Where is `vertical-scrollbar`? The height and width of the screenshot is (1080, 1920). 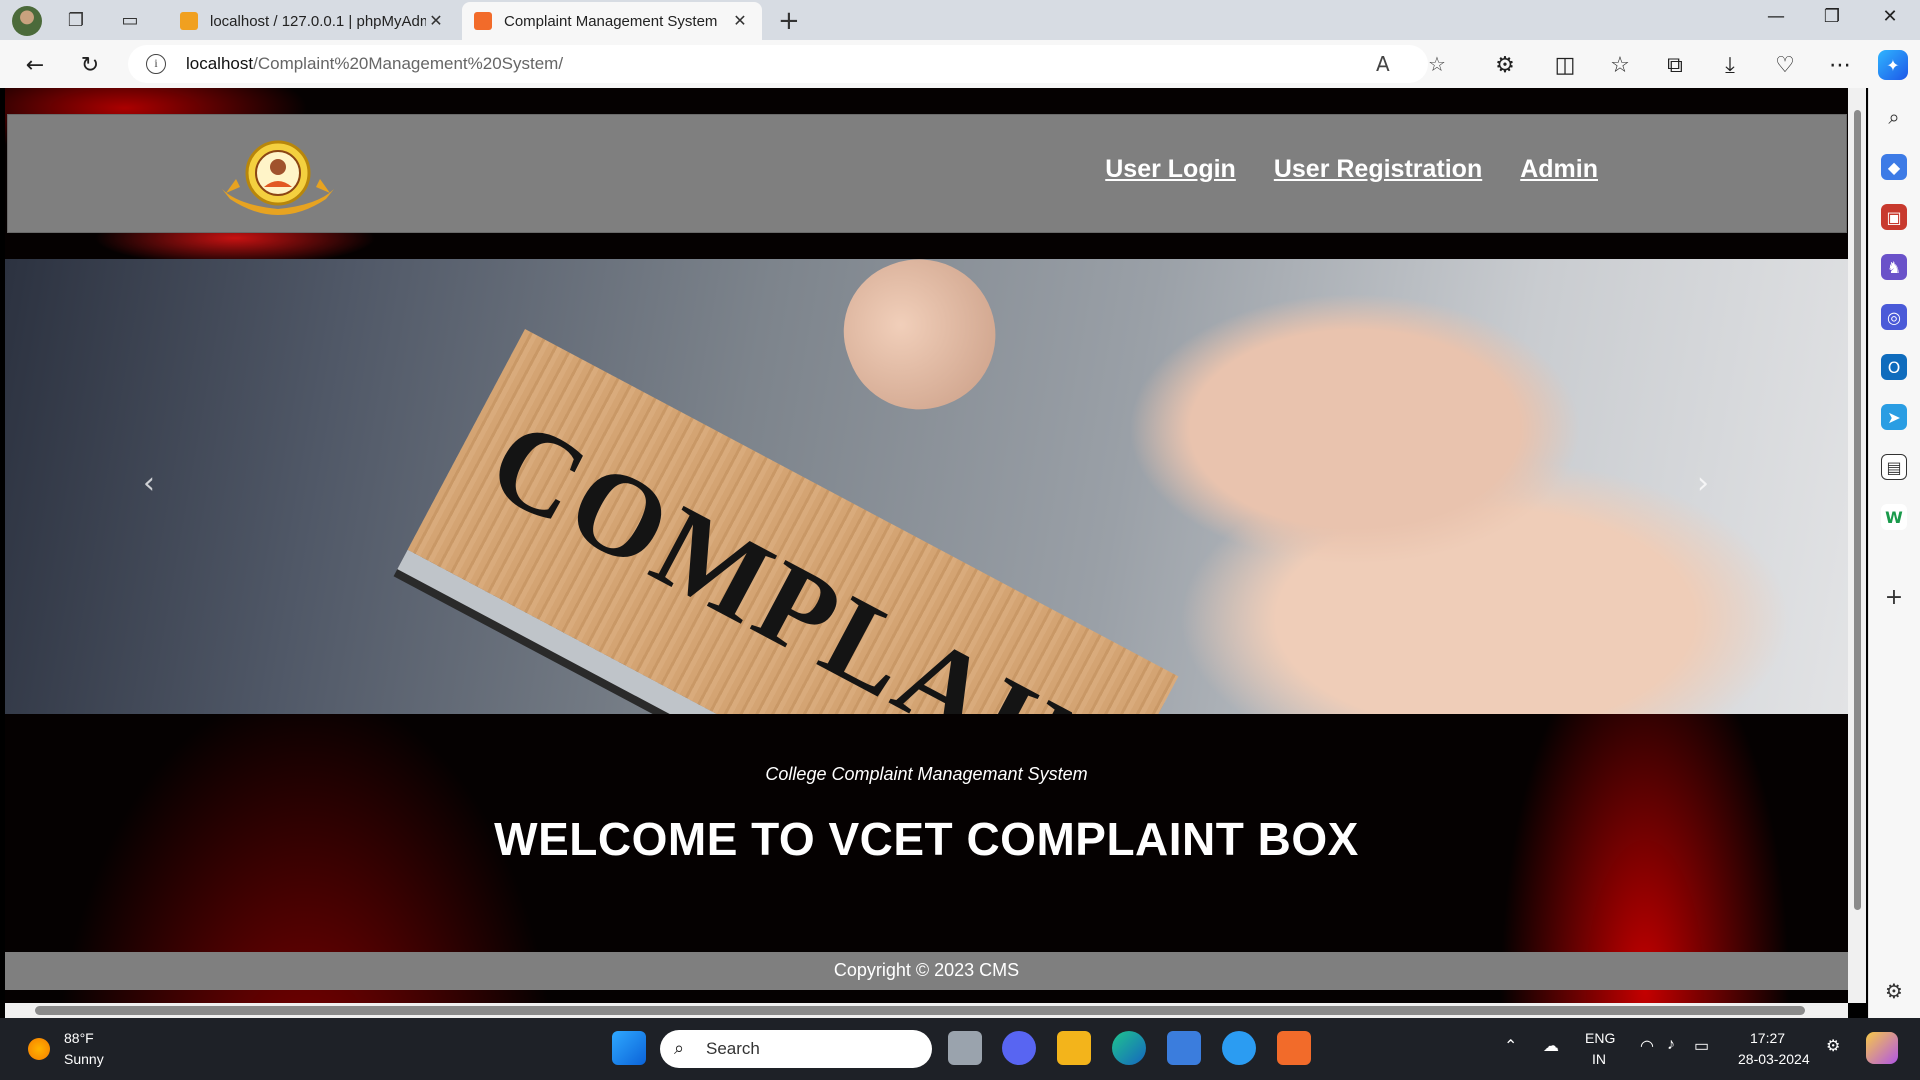 vertical-scrollbar is located at coordinates (1857, 545).